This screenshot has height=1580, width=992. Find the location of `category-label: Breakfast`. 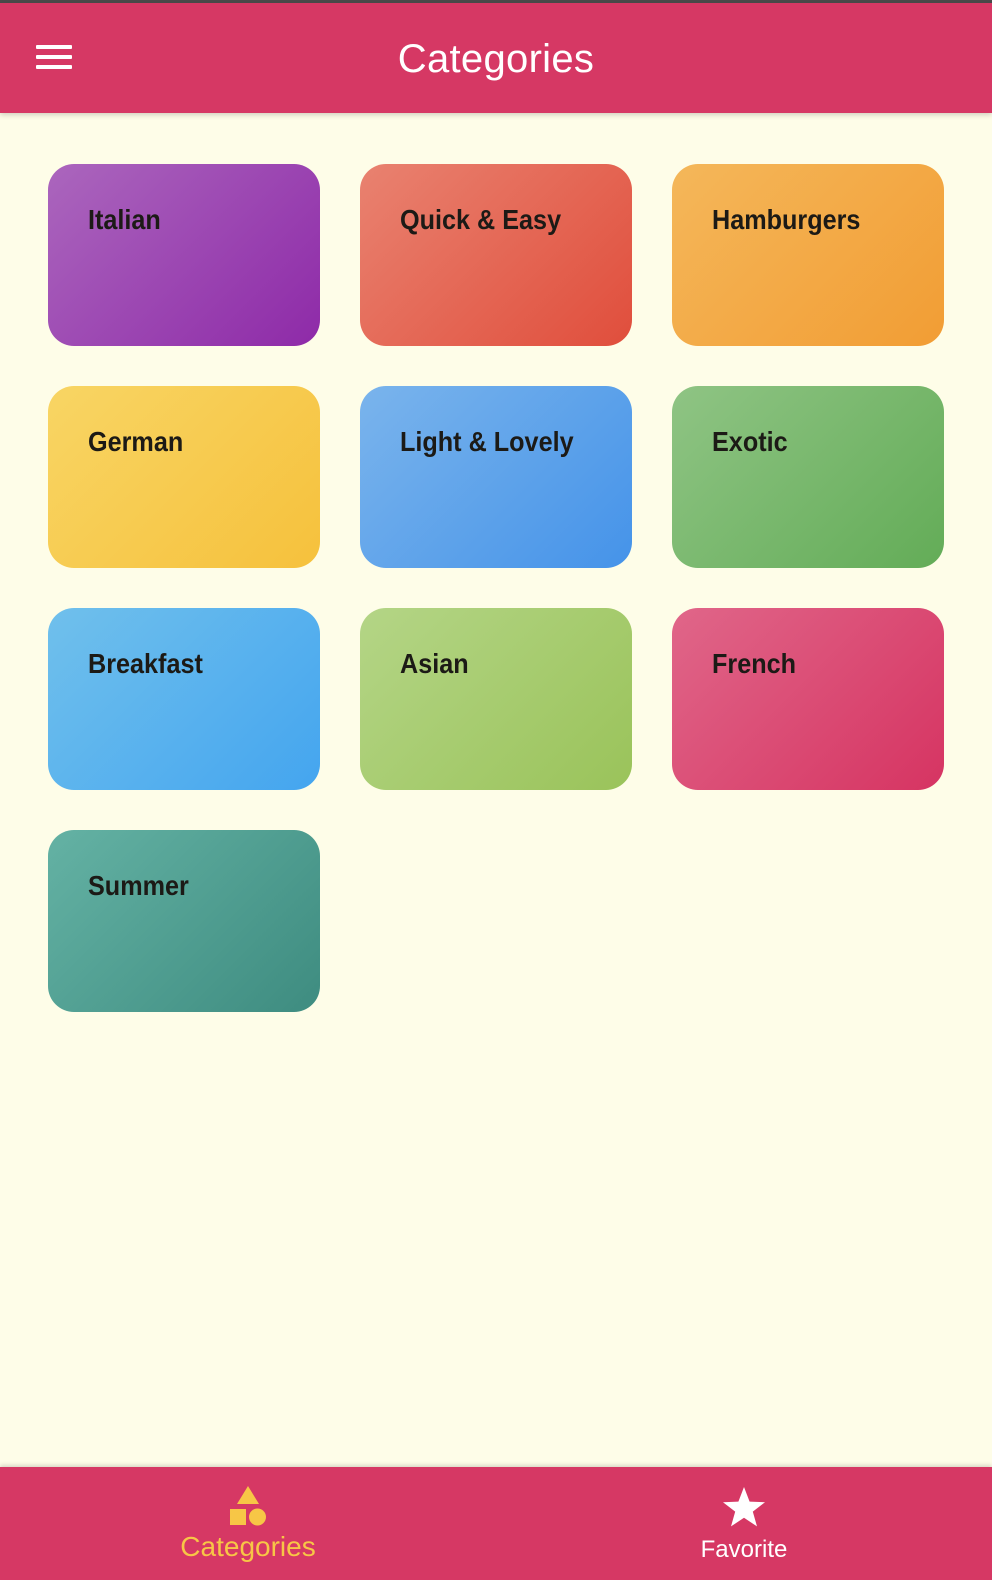

category-label: Breakfast is located at coordinates (145, 663).